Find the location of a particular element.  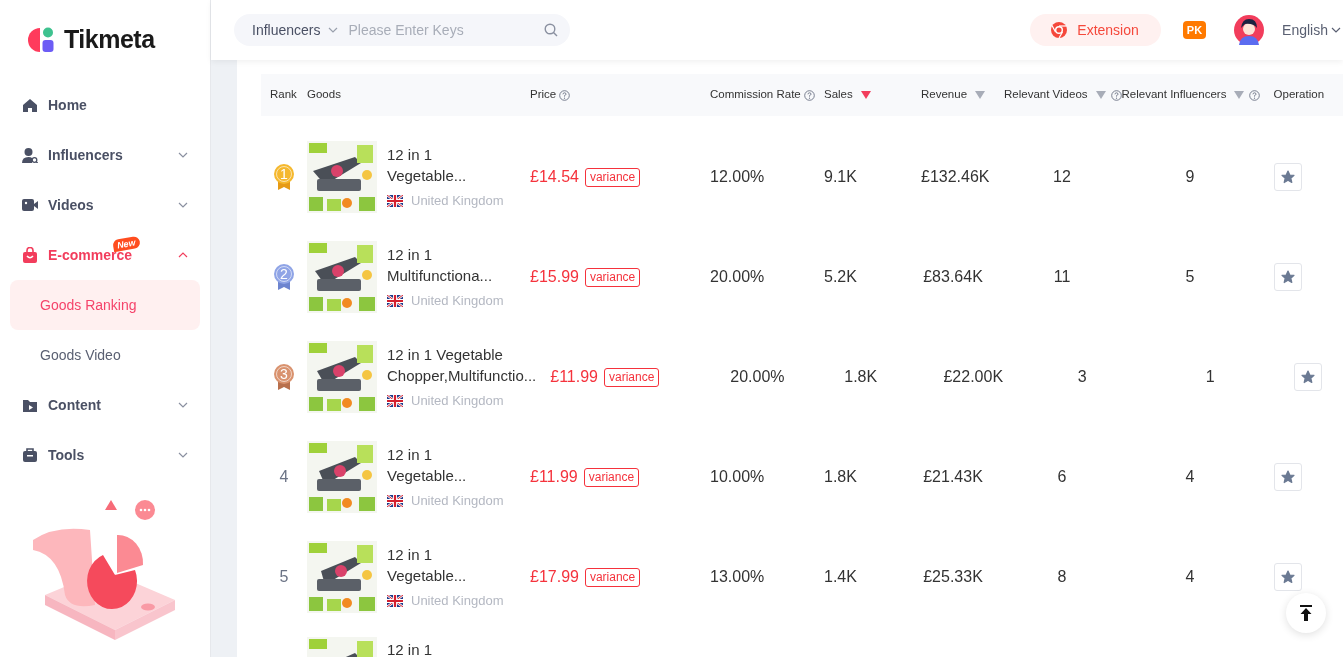

table-cell: 9 is located at coordinates (1190, 176).